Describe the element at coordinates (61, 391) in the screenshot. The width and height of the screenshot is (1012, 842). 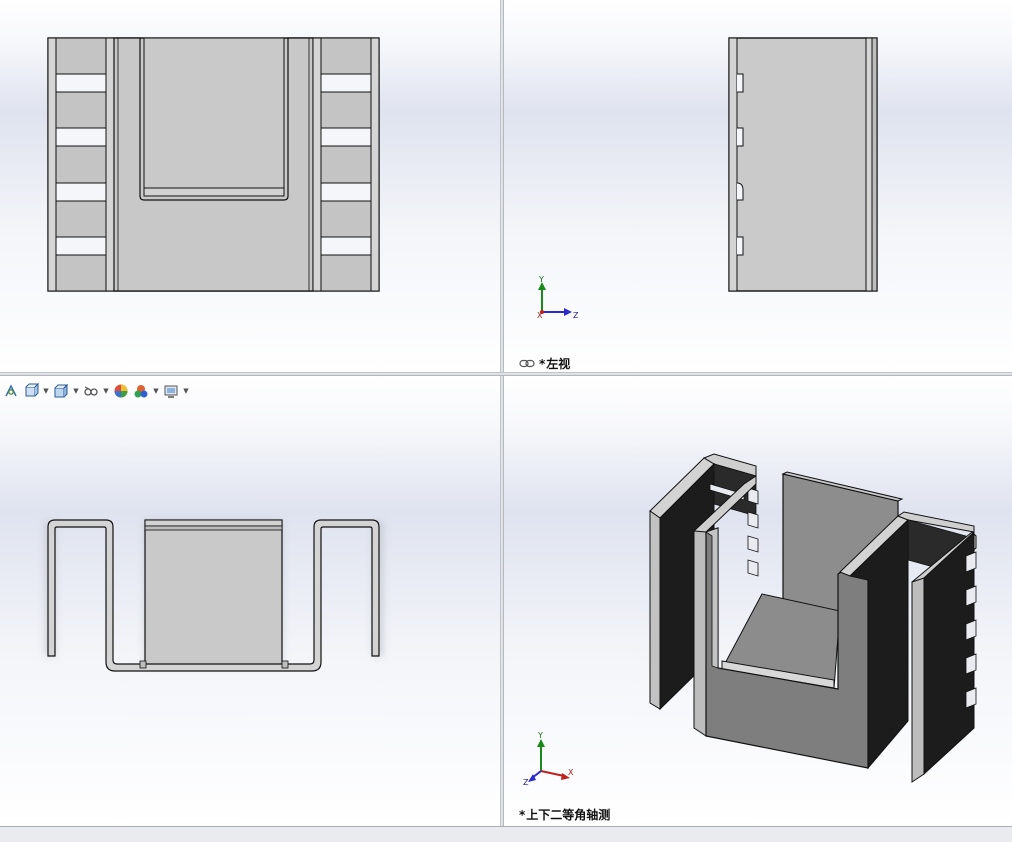
I see `display-style-icon` at that location.